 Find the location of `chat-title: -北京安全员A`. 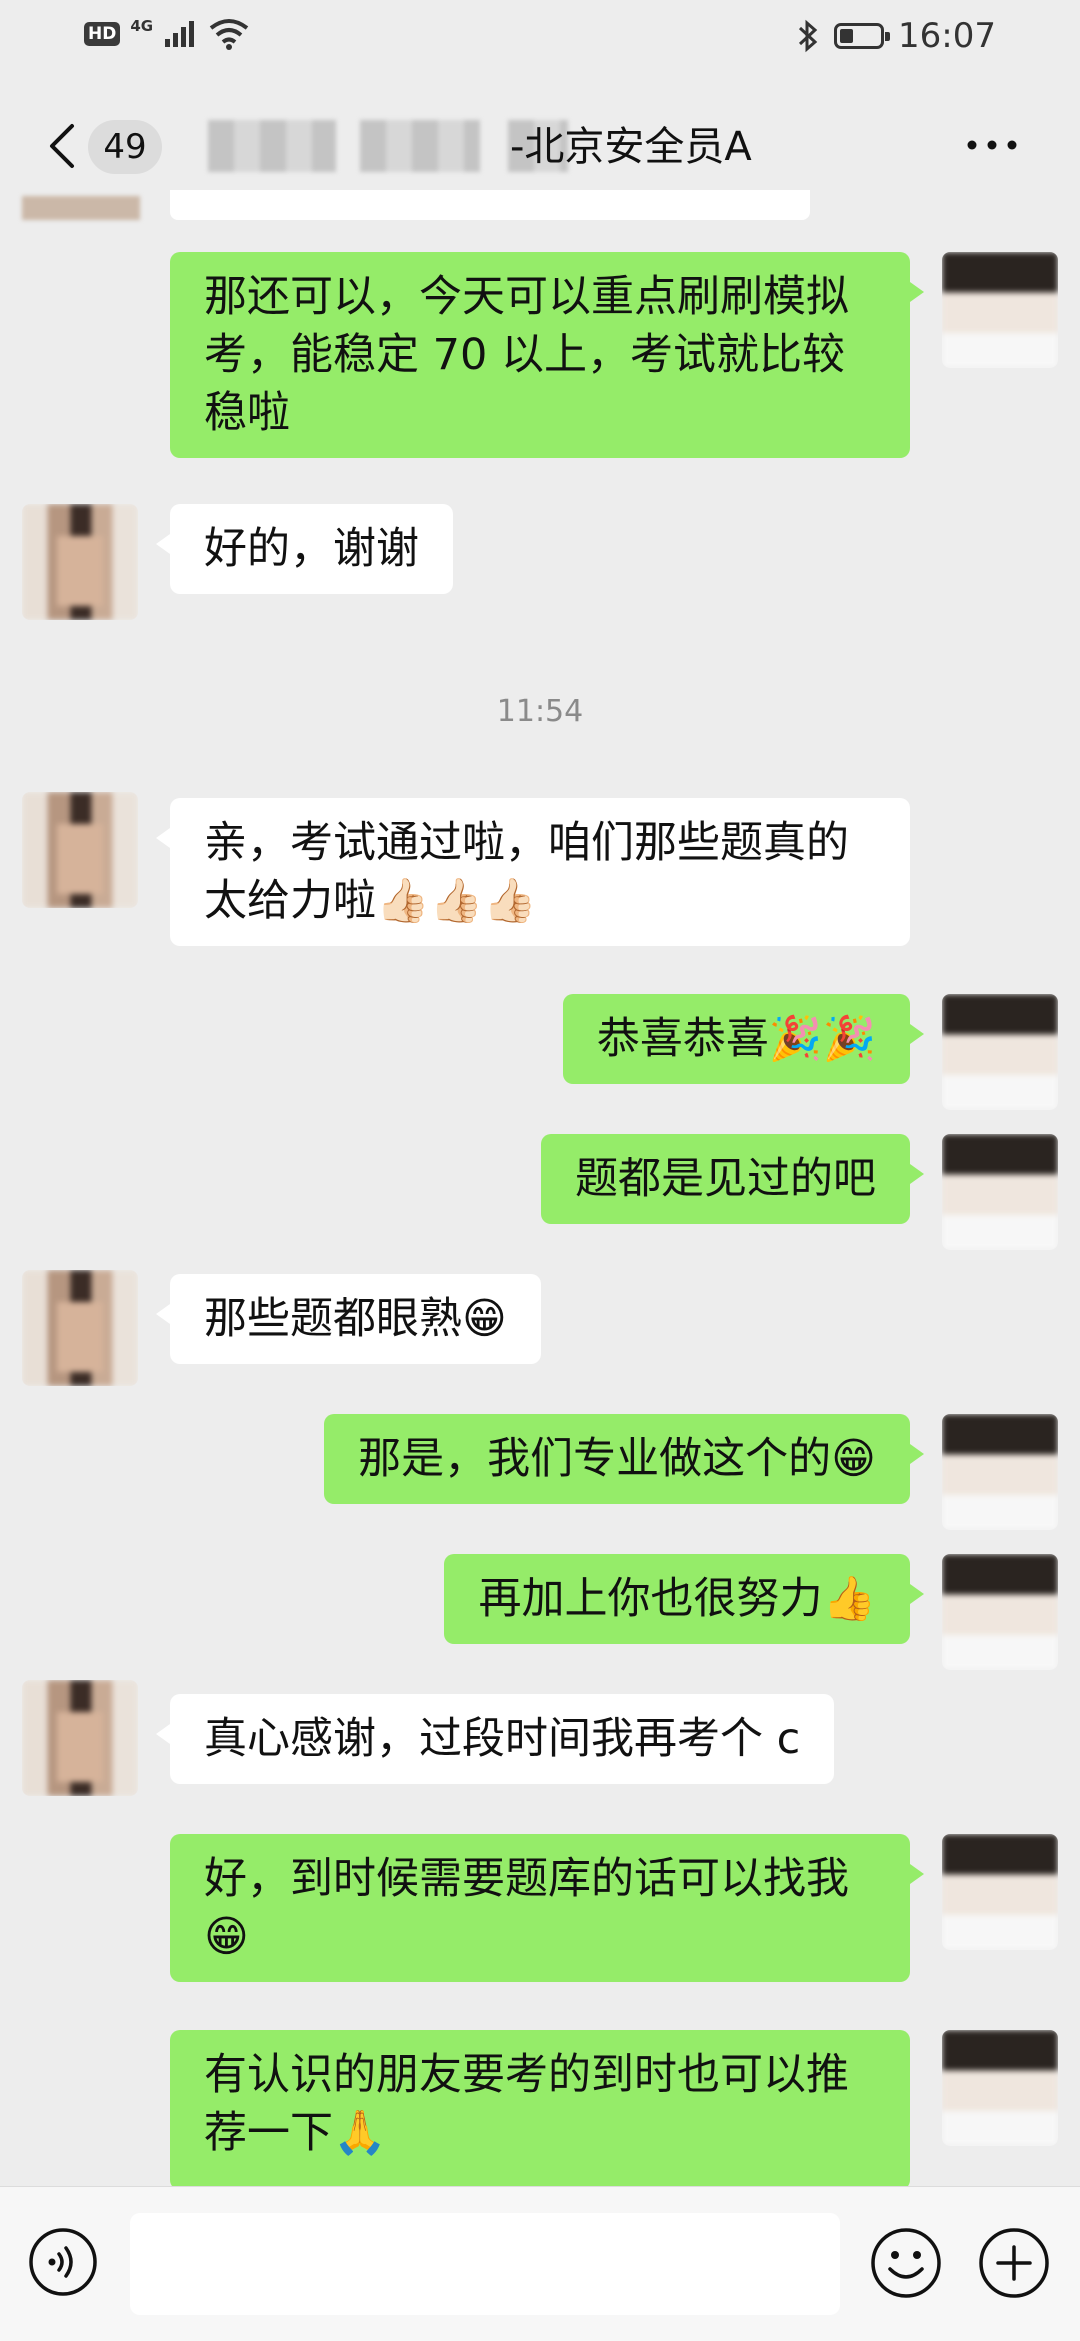

chat-title: -北京安全员A is located at coordinates (631, 147).